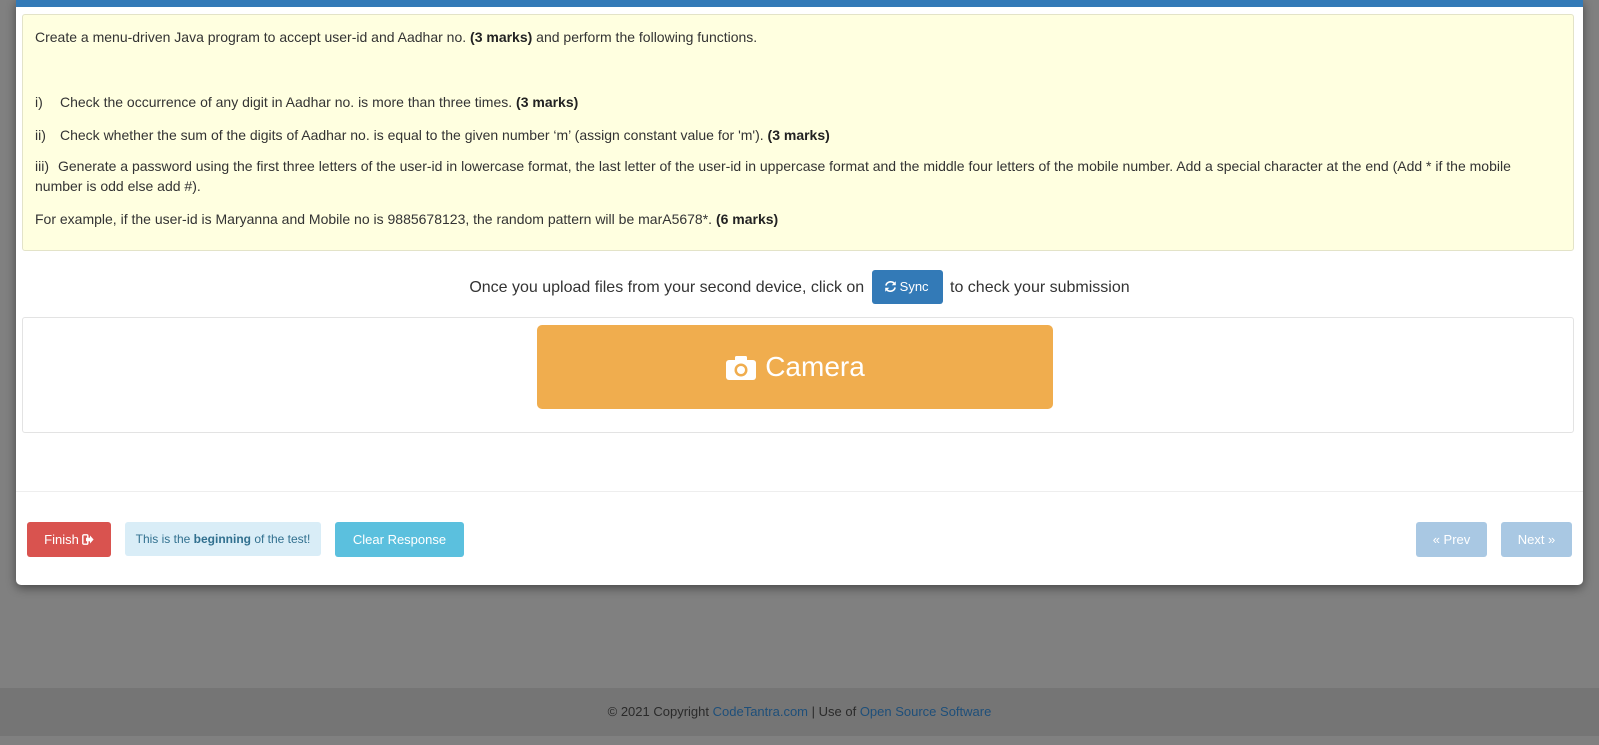 Image resolution: width=1599 pixels, height=745 pixels. Describe the element at coordinates (799, 491) in the screenshot. I see `footer-divider` at that location.